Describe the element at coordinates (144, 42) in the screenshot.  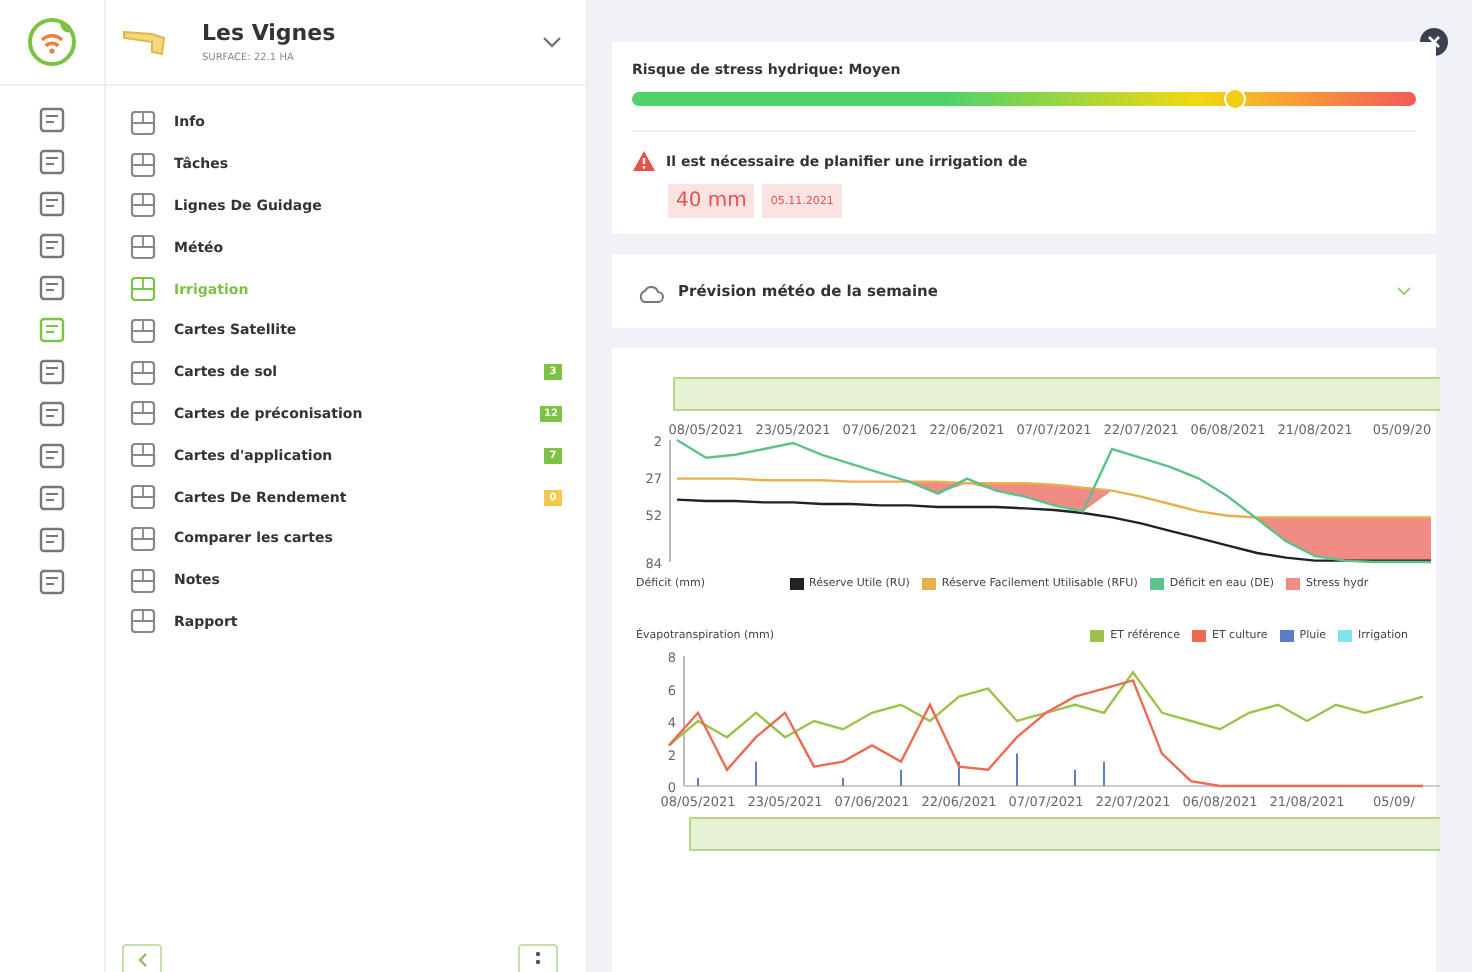
I see `field-shape-icon` at that location.